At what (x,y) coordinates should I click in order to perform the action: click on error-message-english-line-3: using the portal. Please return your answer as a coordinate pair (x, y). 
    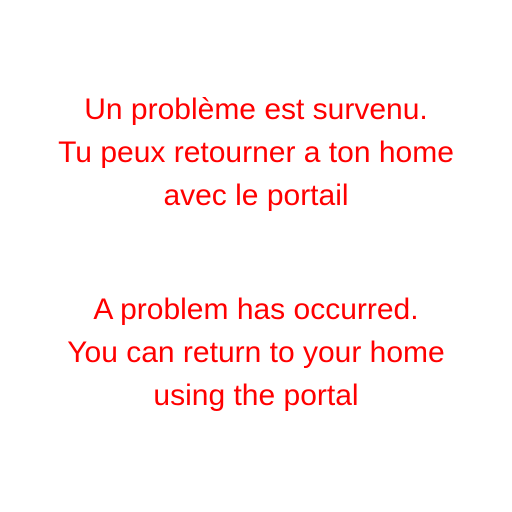
    Looking at the image, I should click on (256, 395).